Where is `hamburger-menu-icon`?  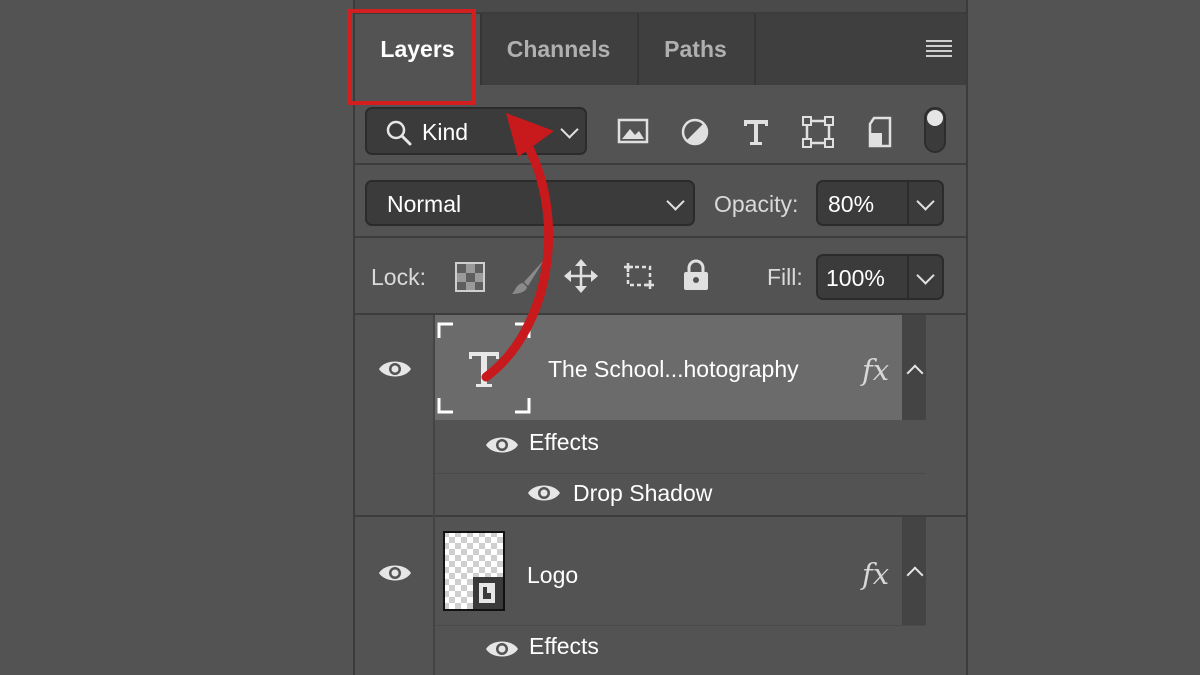
hamburger-menu-icon is located at coordinates (939, 49).